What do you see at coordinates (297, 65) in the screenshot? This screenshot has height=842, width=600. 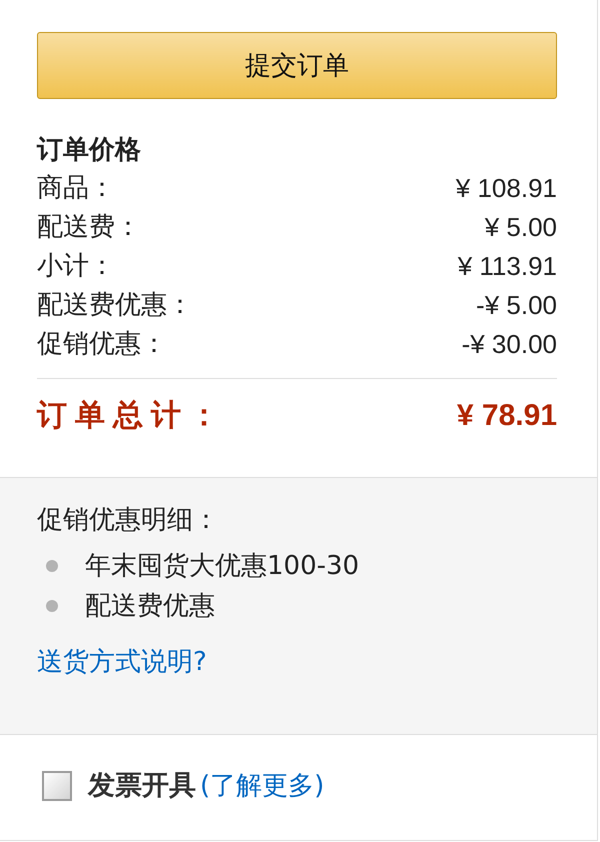 I see `submit-order-button: 提交订单` at bounding box center [297, 65].